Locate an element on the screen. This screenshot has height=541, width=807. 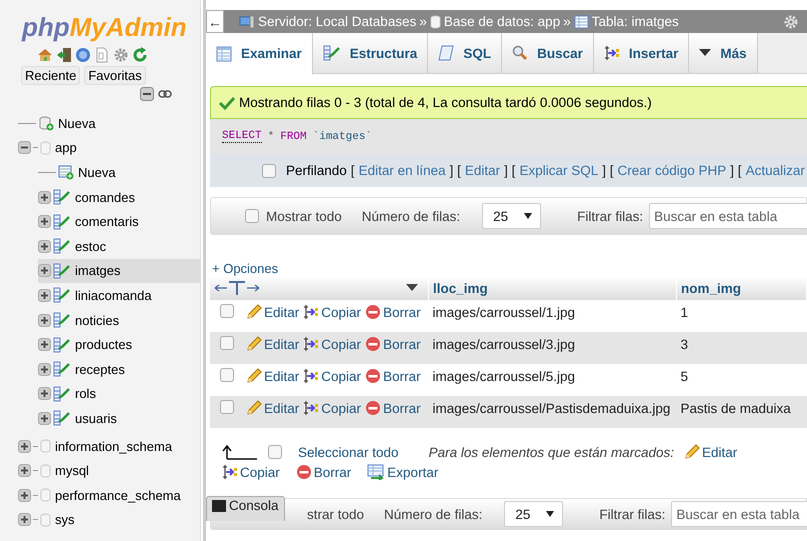
table-item: comandes is located at coordinates (105, 197).